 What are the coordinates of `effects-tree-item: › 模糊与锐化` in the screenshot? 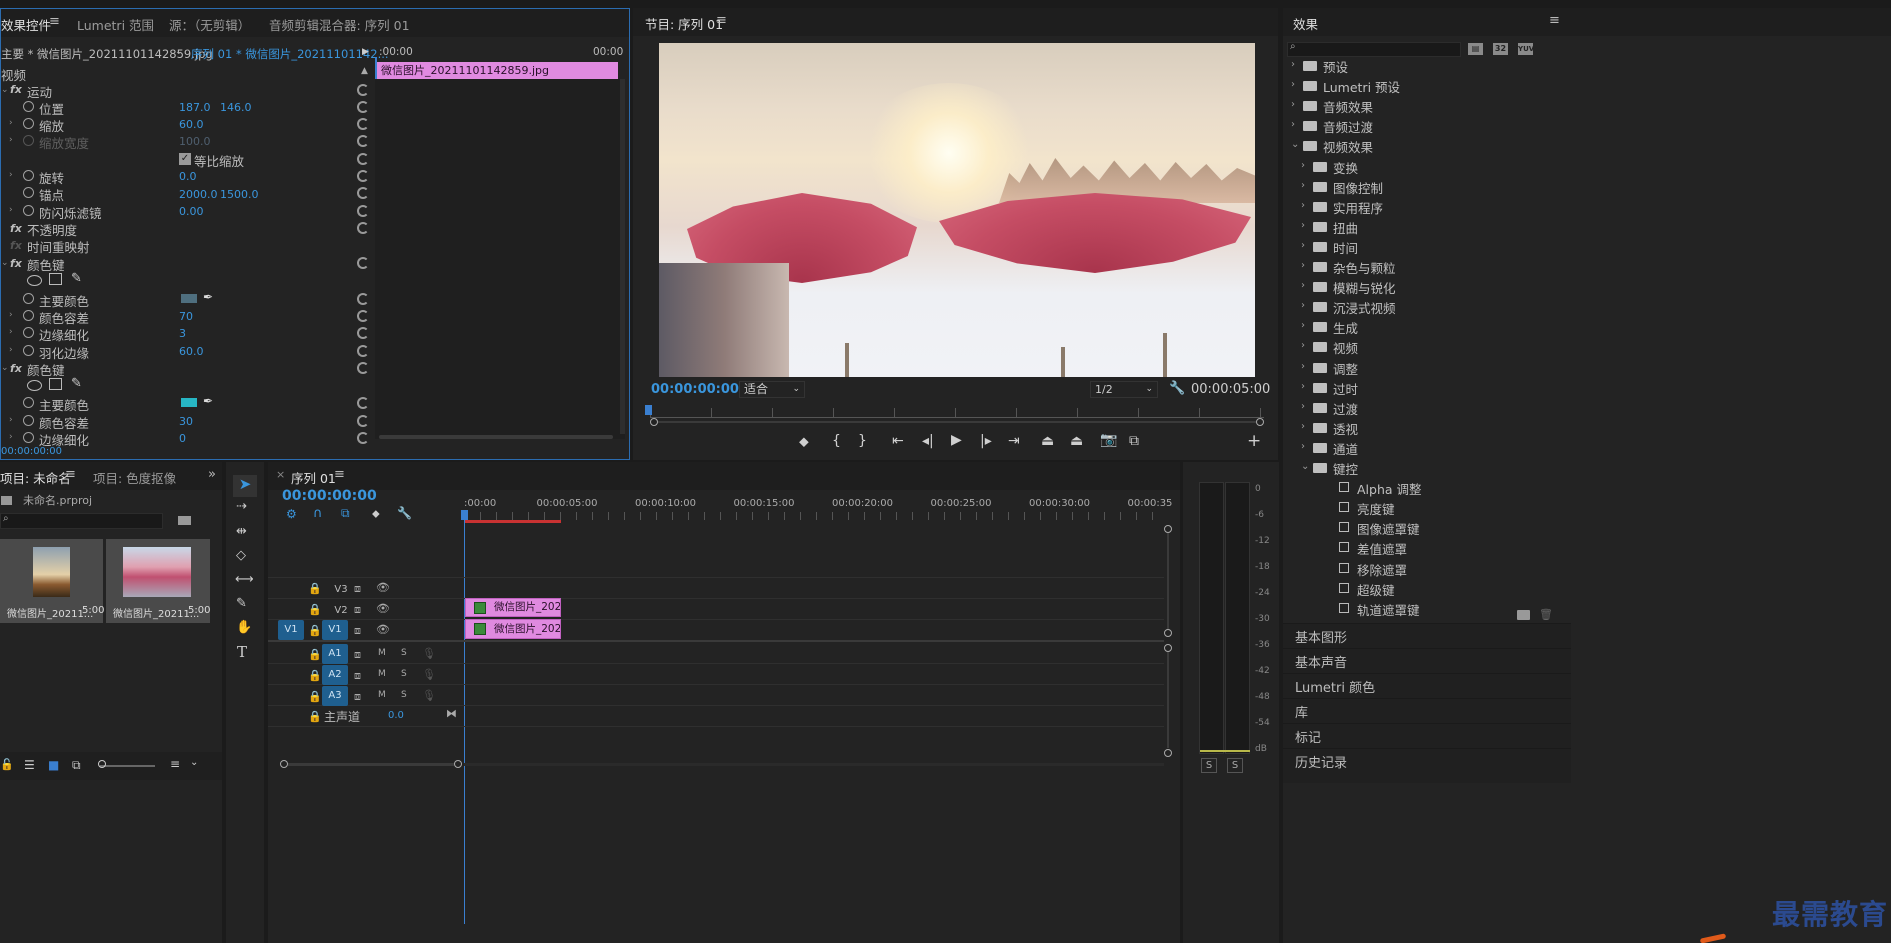 It's located at (1425, 287).